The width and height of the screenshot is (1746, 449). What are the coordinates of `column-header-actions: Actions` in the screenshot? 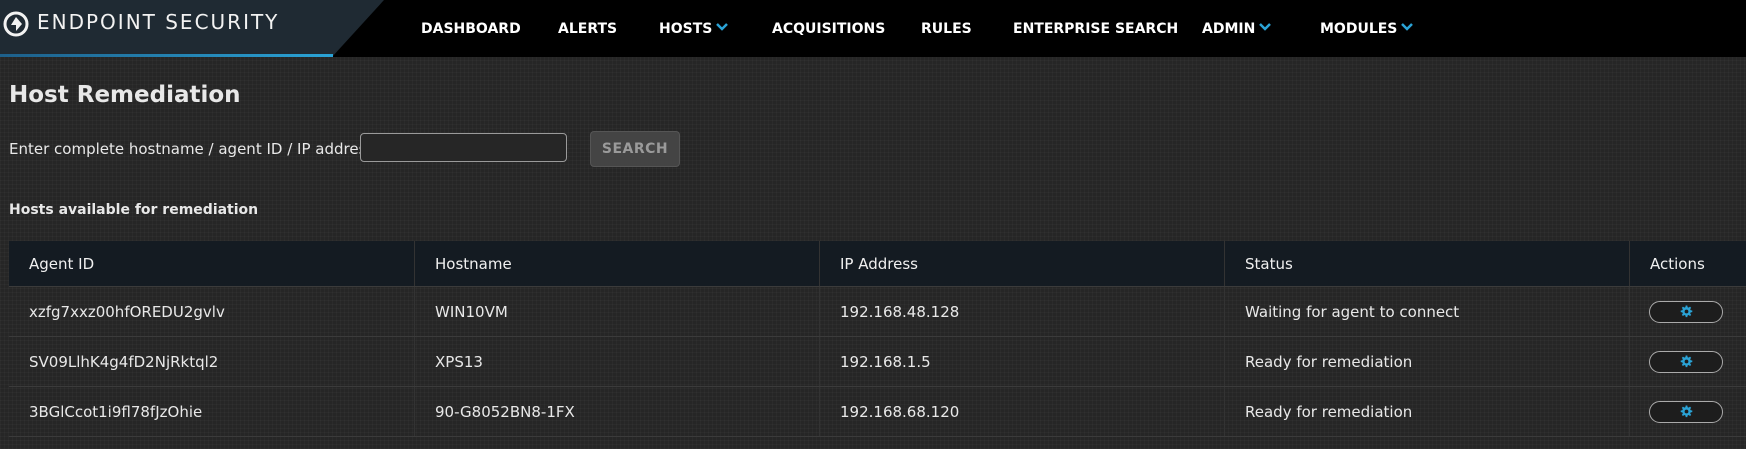 It's located at (1687, 263).